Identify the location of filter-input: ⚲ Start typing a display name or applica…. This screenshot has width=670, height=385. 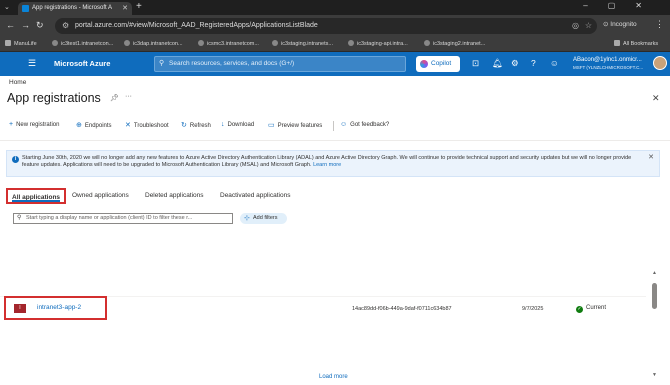
(123, 218).